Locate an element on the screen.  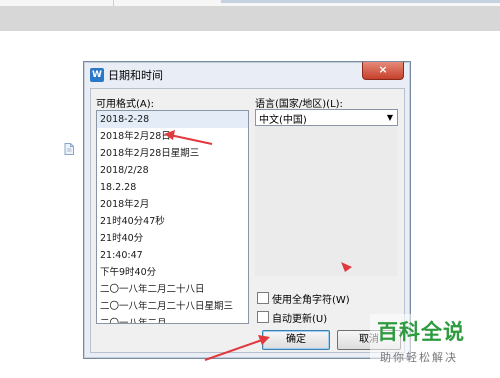
fullwidth-checkbox is located at coordinates (263, 298).